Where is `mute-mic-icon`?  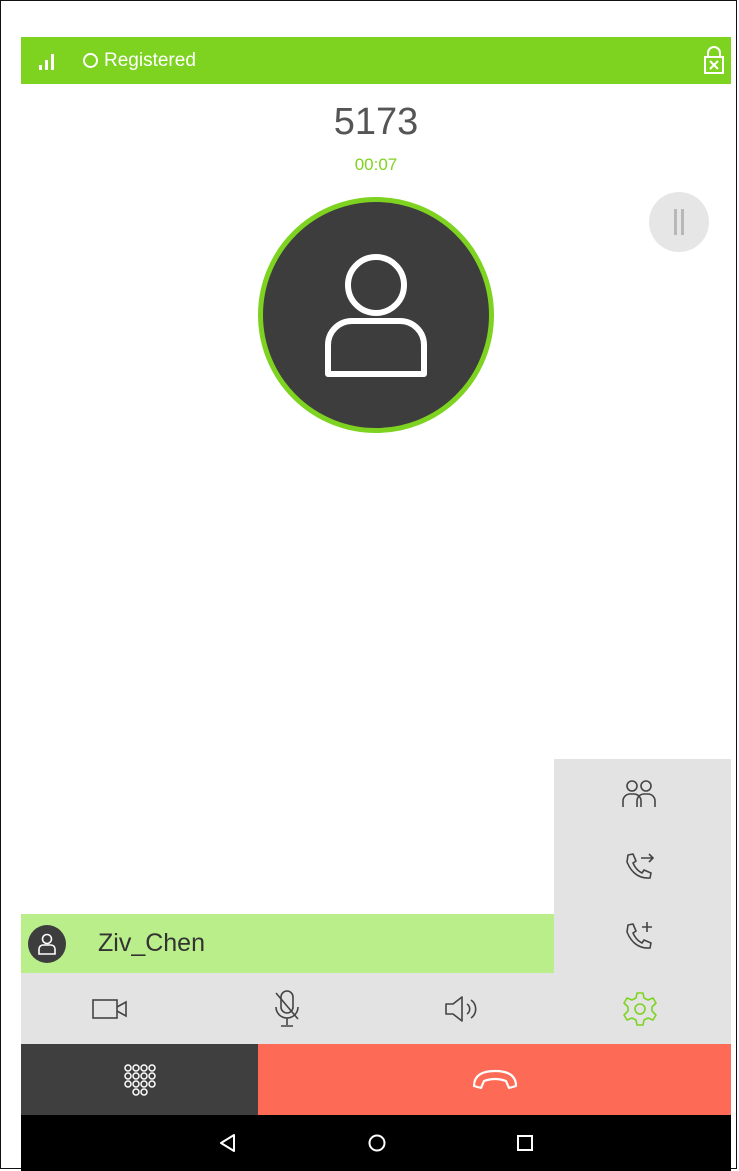
mute-mic-icon is located at coordinates (287, 1008).